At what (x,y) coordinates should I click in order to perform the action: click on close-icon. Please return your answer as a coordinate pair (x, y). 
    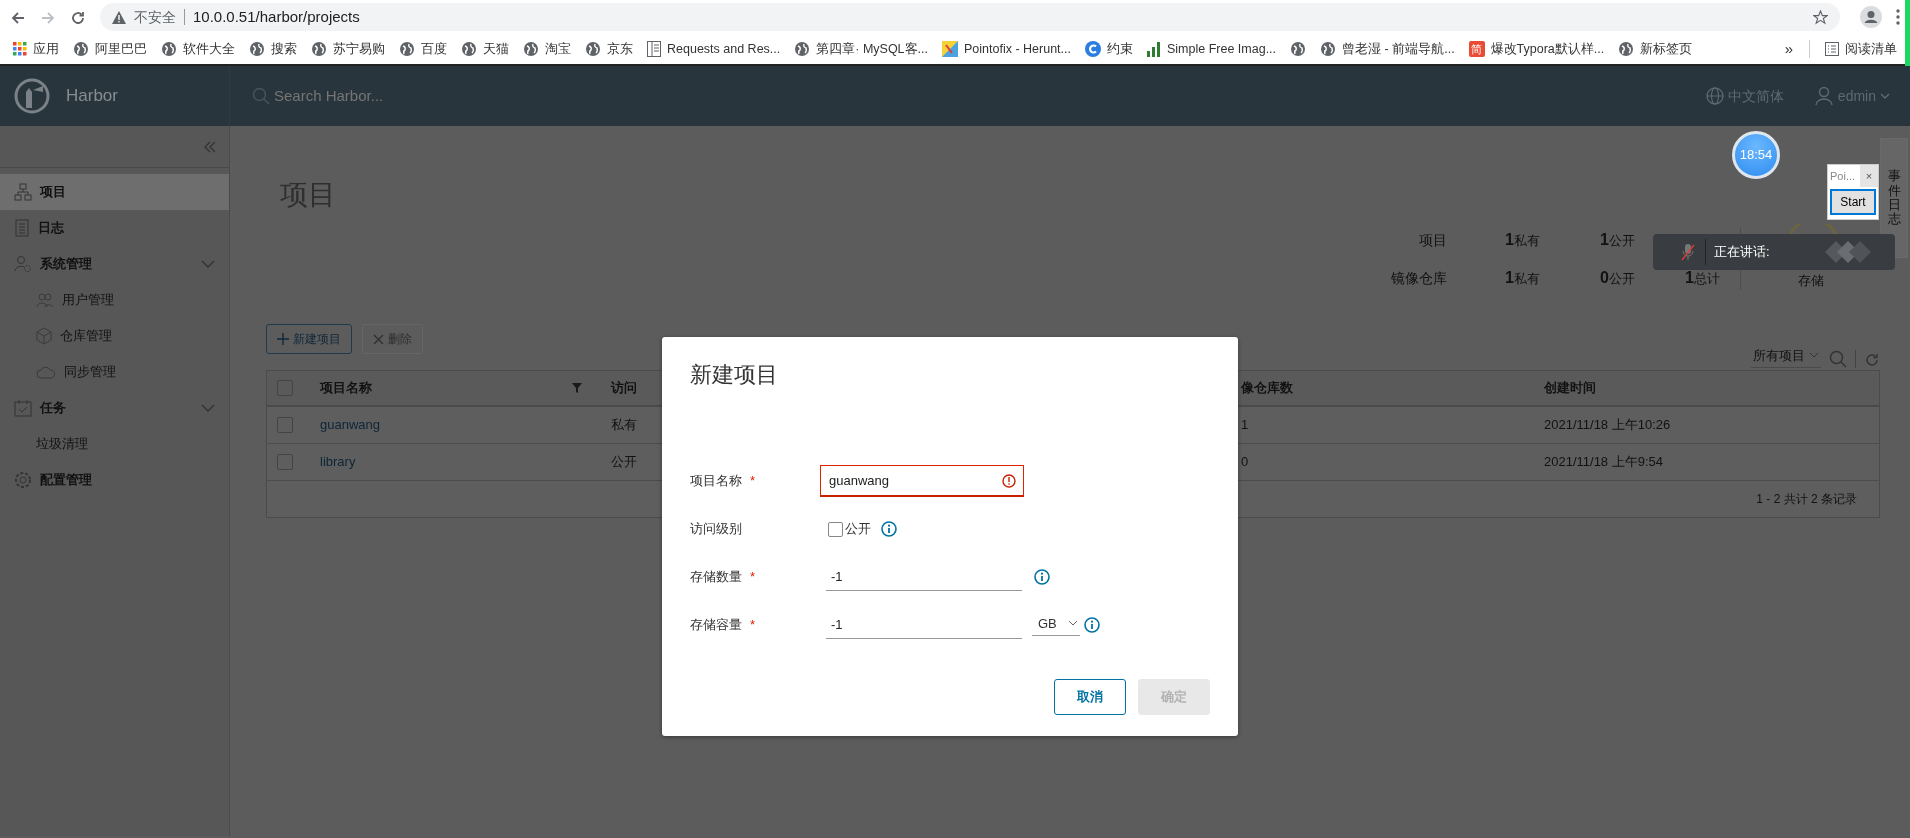
    Looking at the image, I should click on (378, 339).